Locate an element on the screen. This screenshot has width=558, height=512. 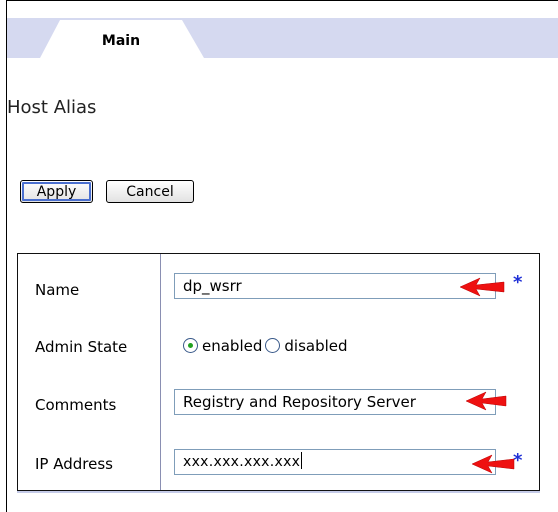
tab-main-label: Main is located at coordinates (121, 41).